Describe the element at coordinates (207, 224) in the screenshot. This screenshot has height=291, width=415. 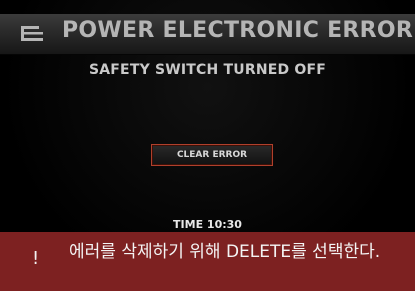
I see `time-display: TIME 10:30` at that location.